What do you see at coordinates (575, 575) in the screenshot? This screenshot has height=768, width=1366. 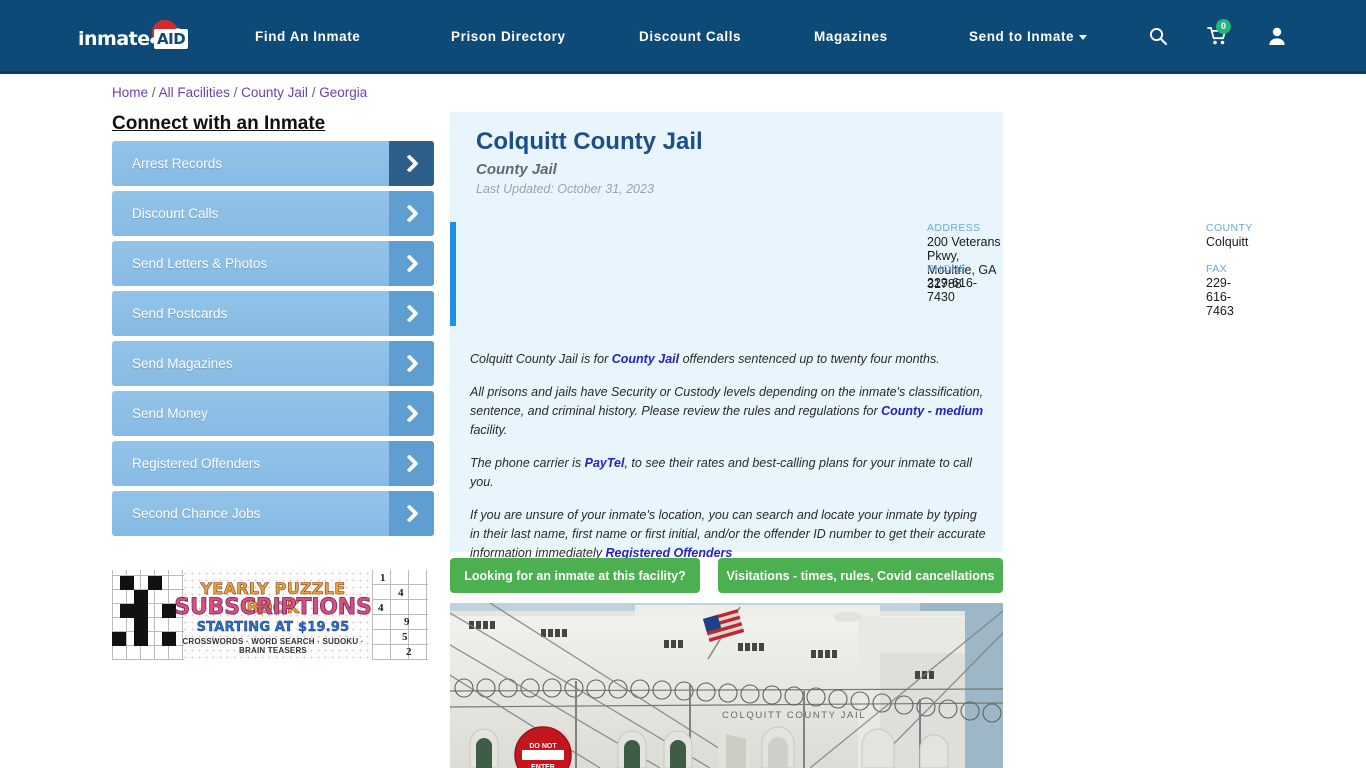 I see `find-inmate-button: Looking for an inmate at this facility?` at bounding box center [575, 575].